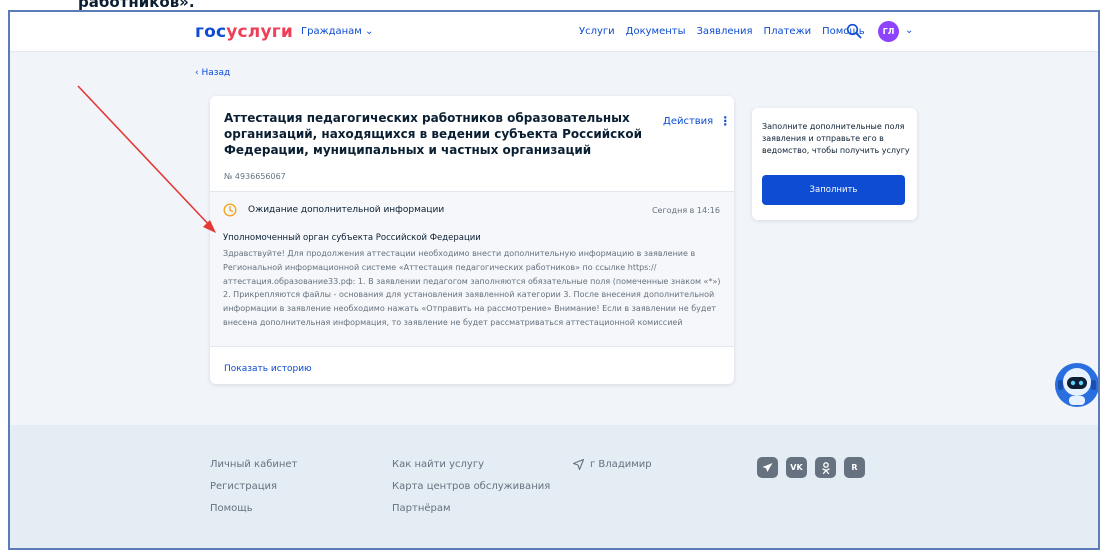  I want to click on nav-services: Услуги, so click(597, 31).